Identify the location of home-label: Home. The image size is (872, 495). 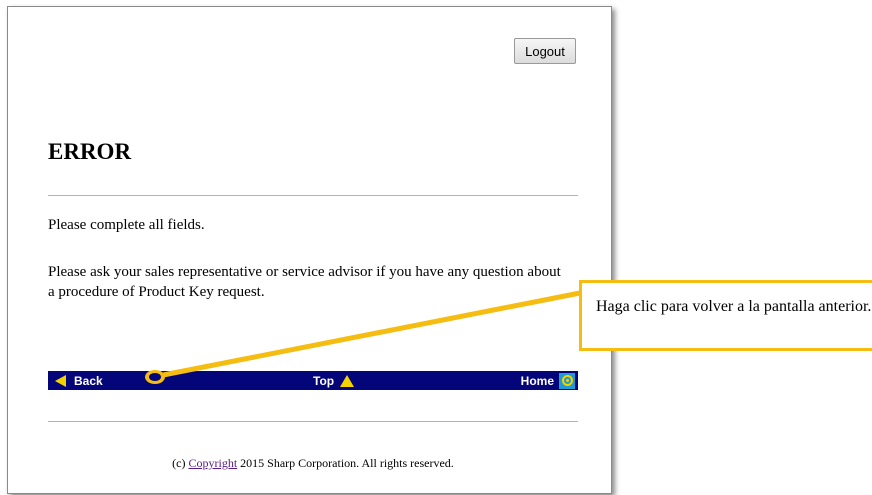
(537, 380).